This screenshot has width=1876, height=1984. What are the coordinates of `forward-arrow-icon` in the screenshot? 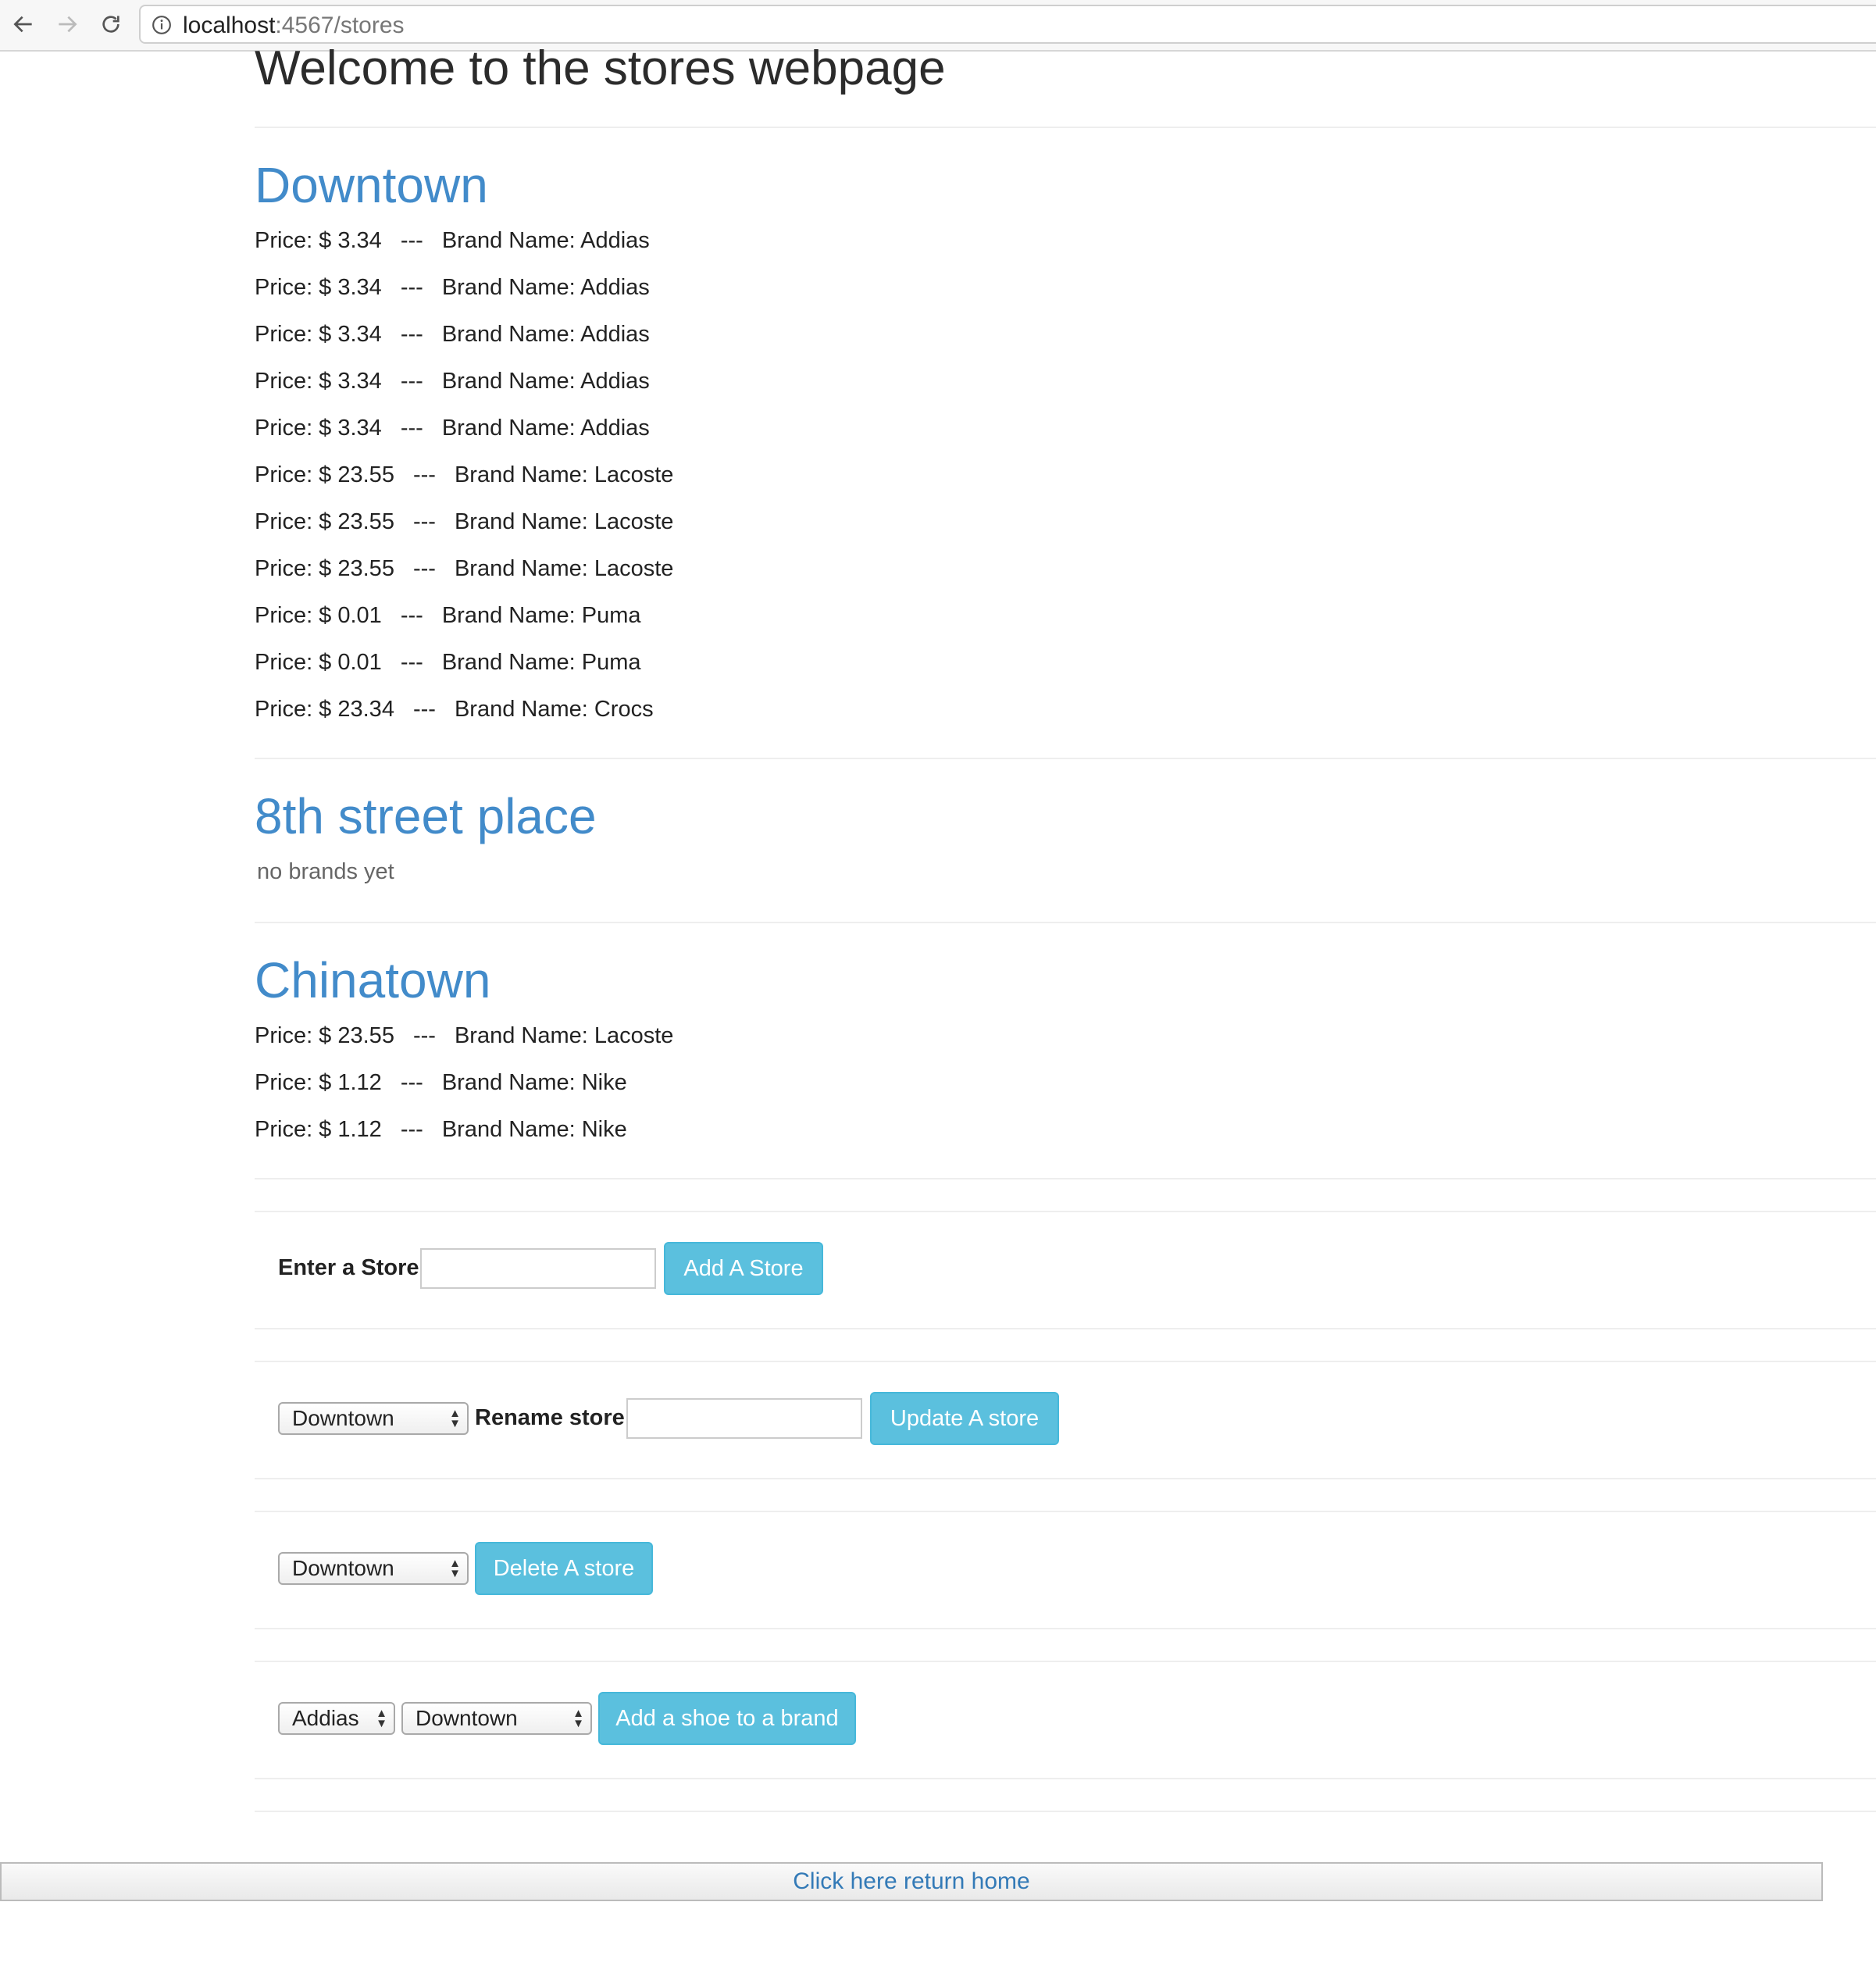 It's located at (68, 24).